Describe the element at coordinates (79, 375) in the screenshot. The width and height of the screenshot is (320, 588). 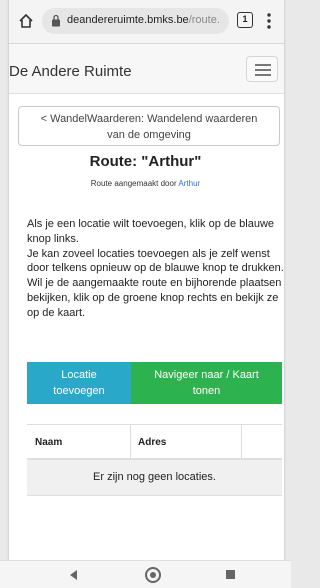
I see `add-button-line1: Locatie` at that location.